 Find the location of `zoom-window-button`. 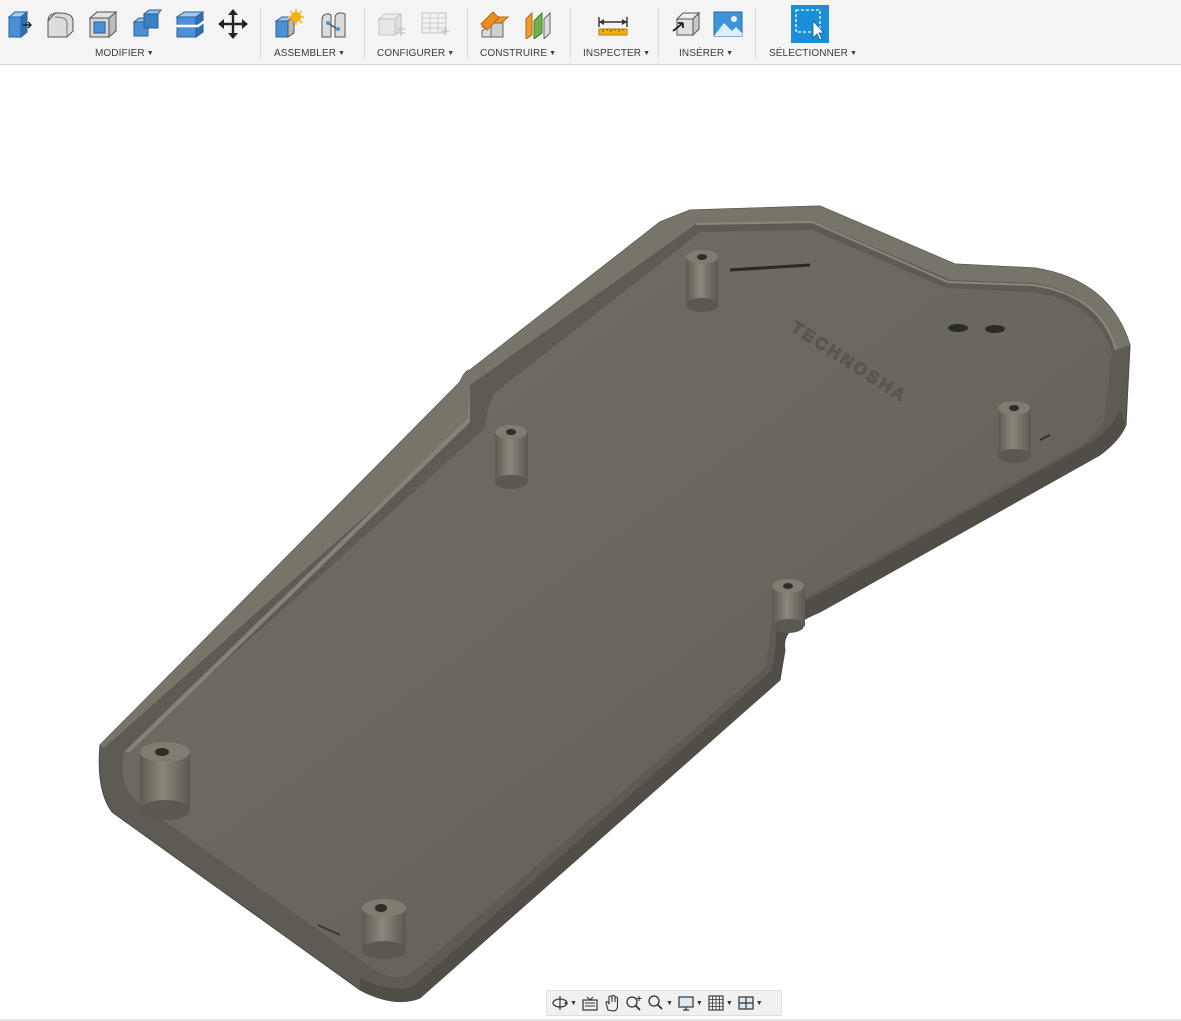

zoom-window-button is located at coordinates (634, 1003).